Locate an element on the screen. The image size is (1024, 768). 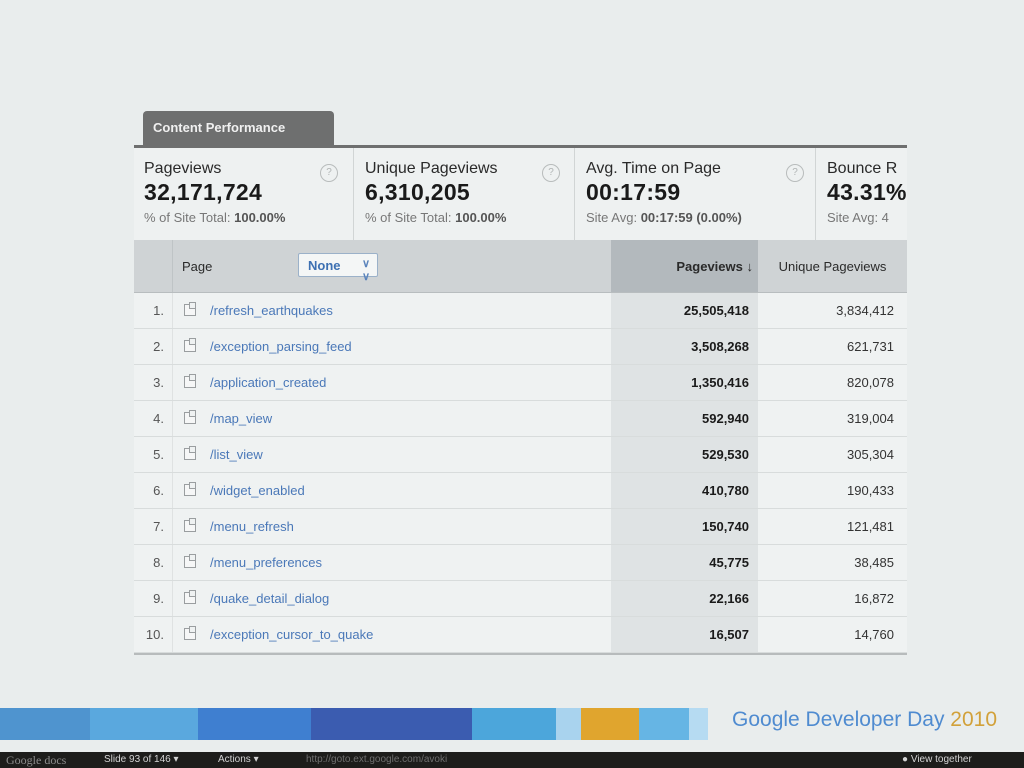
page-link: /quake_detail_dialog is located at coordinates (269, 598).